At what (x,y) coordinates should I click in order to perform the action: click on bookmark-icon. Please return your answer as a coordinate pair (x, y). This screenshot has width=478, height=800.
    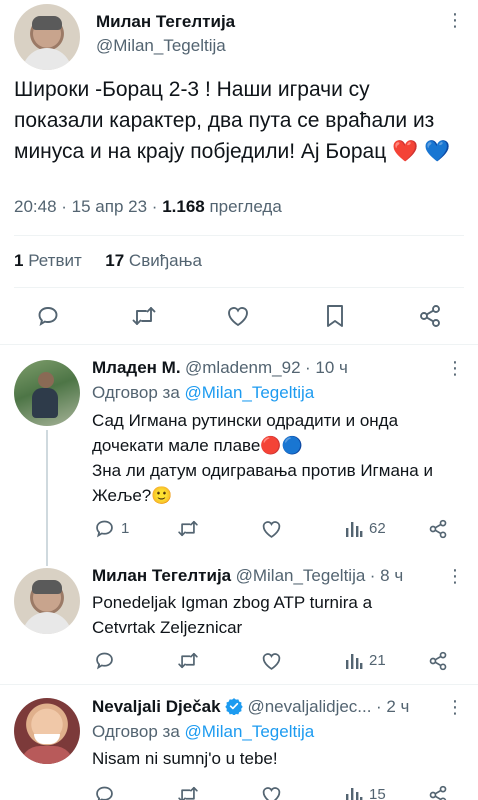
    Looking at the image, I should click on (335, 316).